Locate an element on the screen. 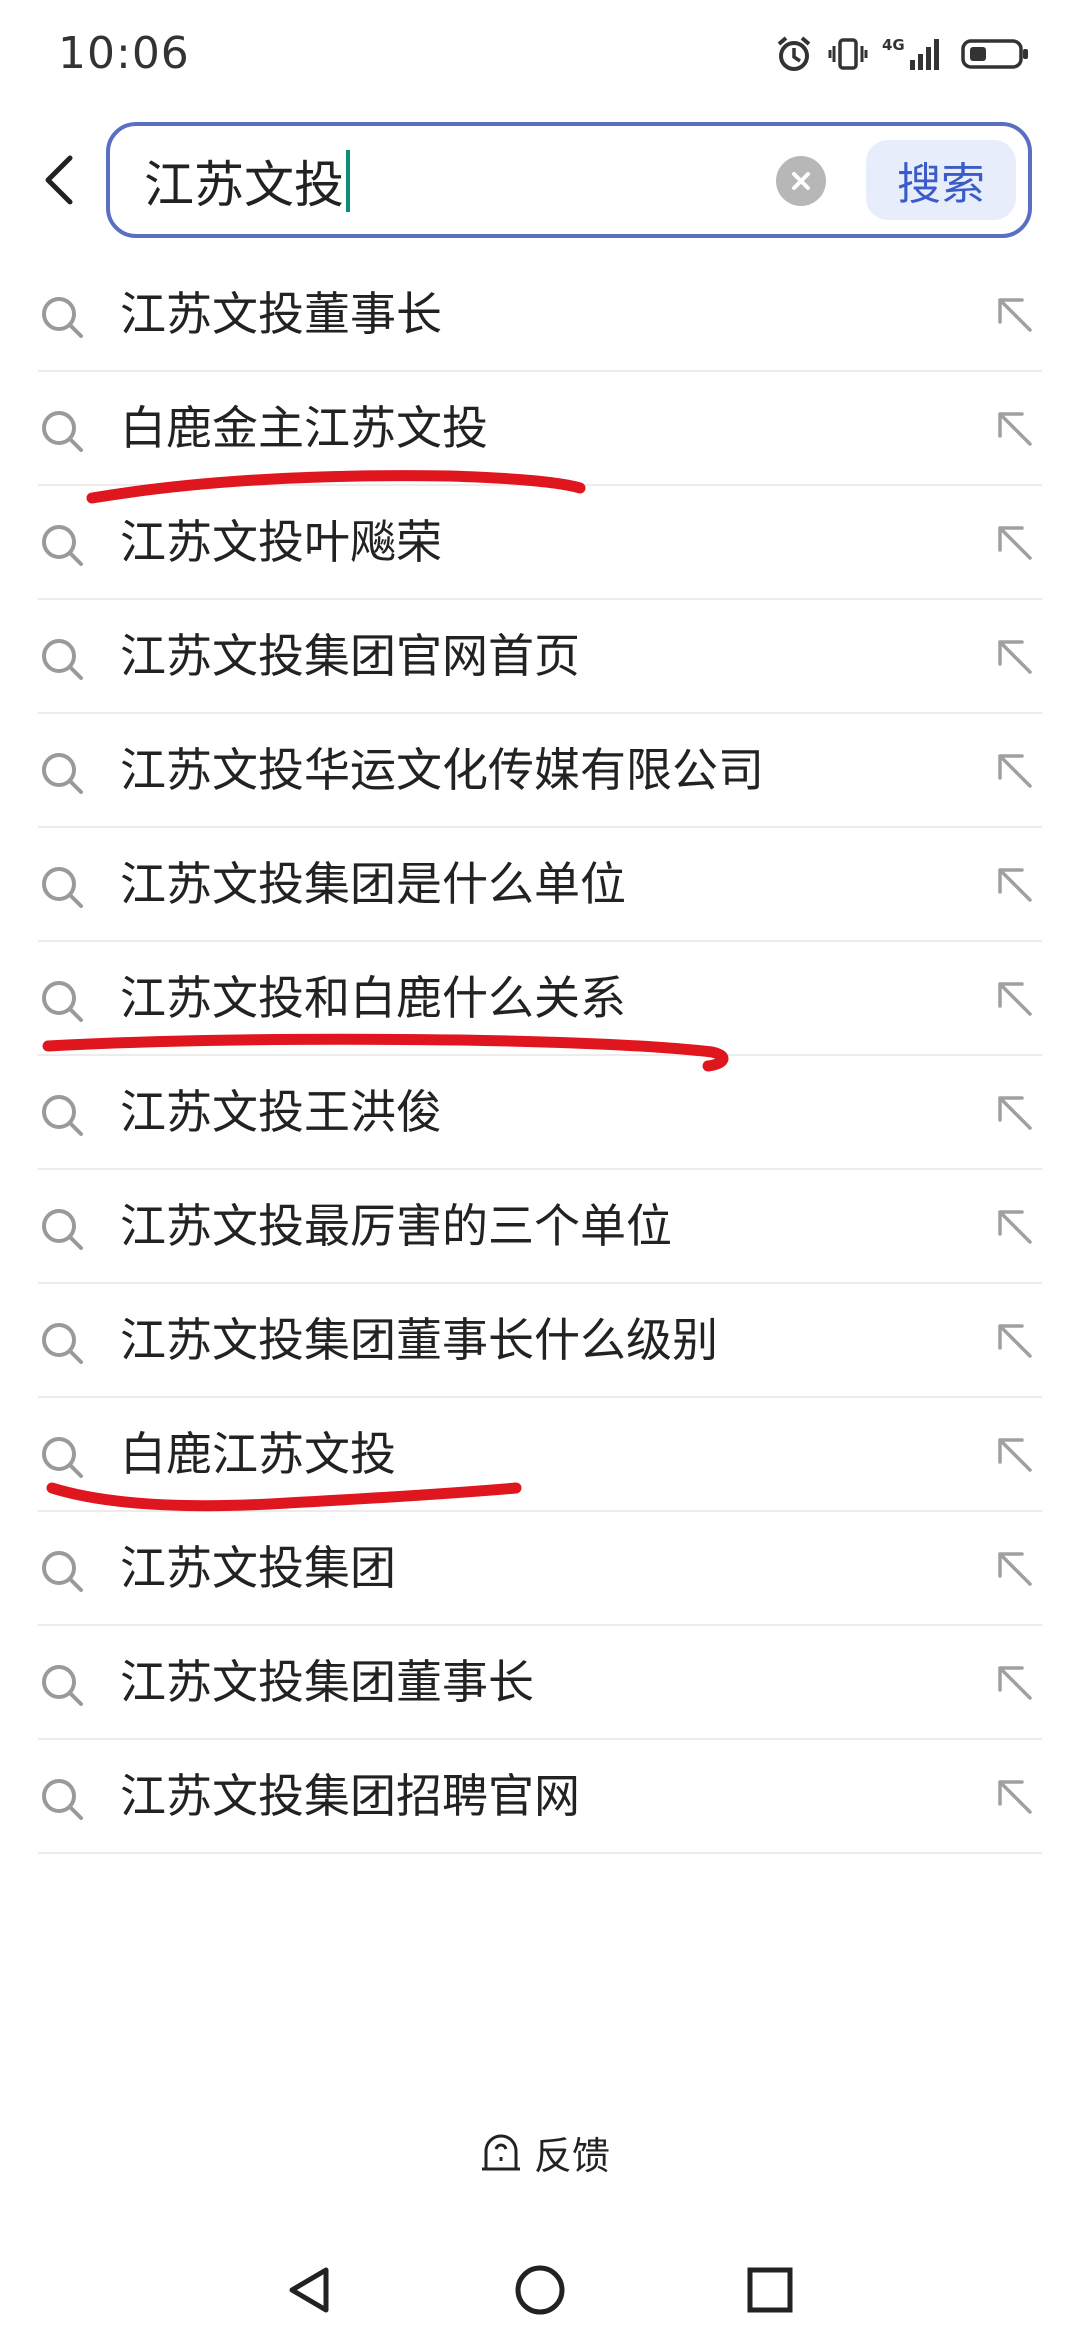  svg-text: 4G is located at coordinates (893, 45).